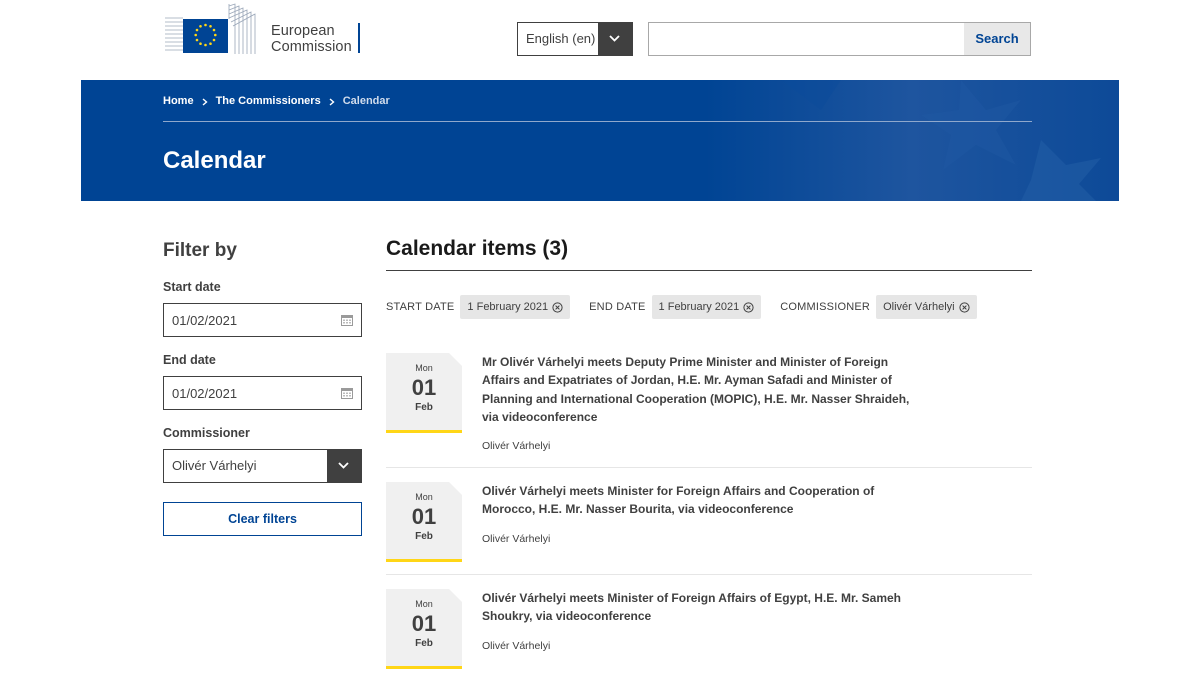  What do you see at coordinates (189, 360) in the screenshot?
I see `end-date-label: End date` at bounding box center [189, 360].